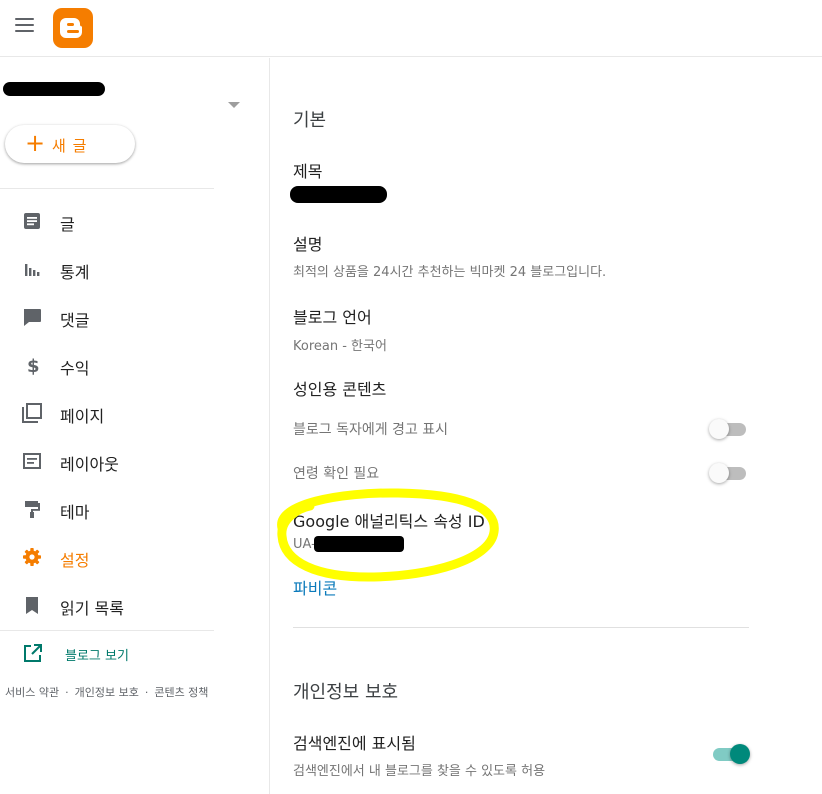 The height and width of the screenshot is (794, 822). I want to click on posts-icon, so click(32, 221).